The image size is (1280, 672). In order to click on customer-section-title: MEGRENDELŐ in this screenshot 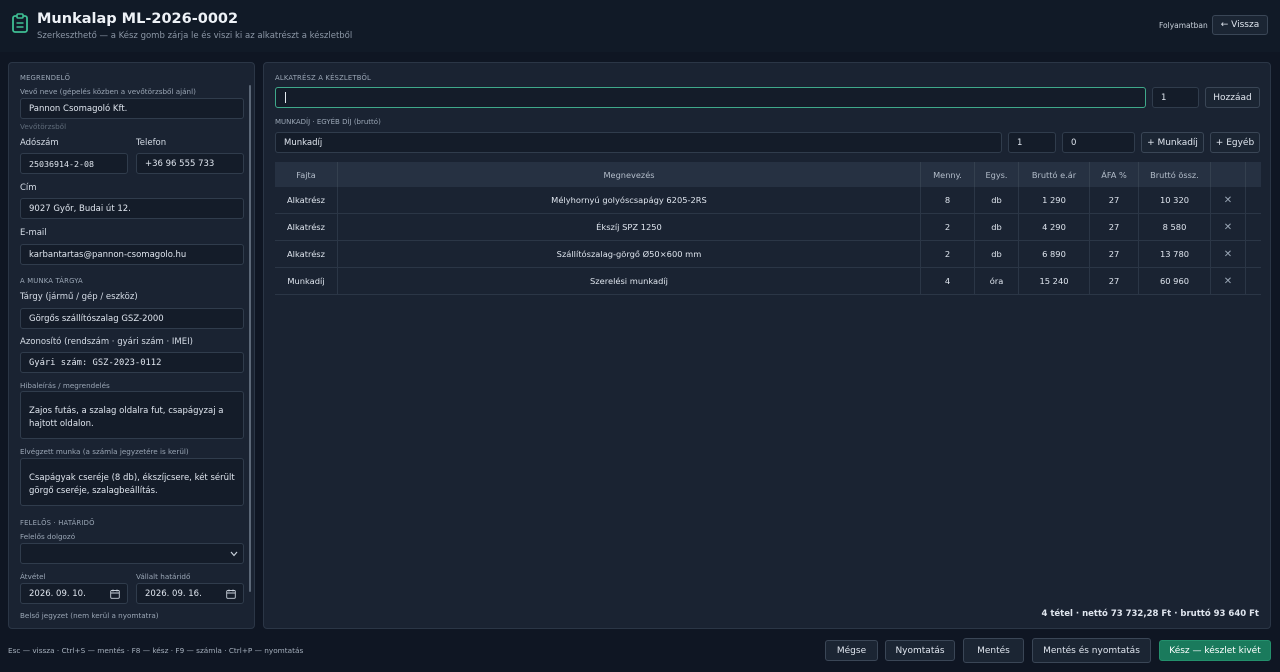, I will do `click(45, 78)`.